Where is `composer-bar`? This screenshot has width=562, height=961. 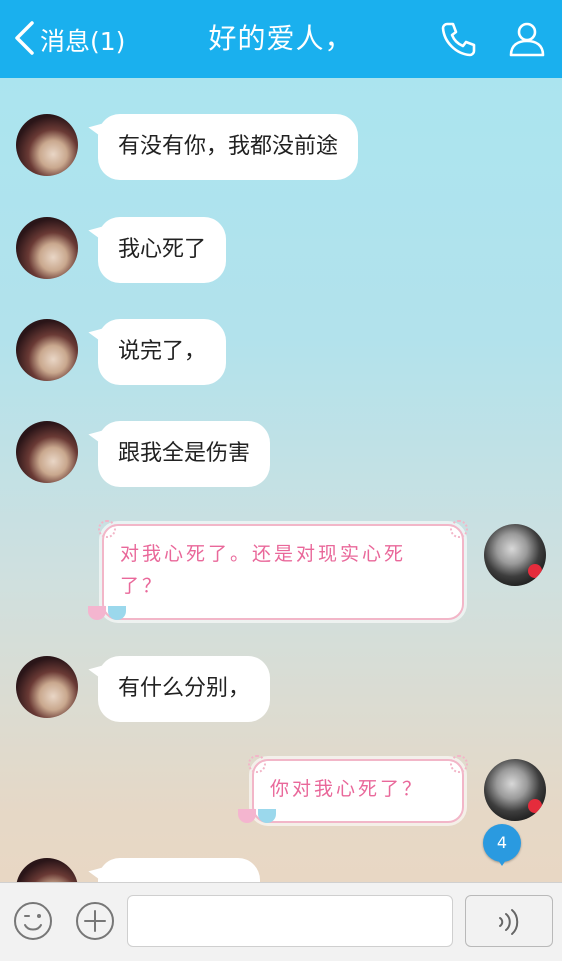
composer-bar is located at coordinates (281, 921).